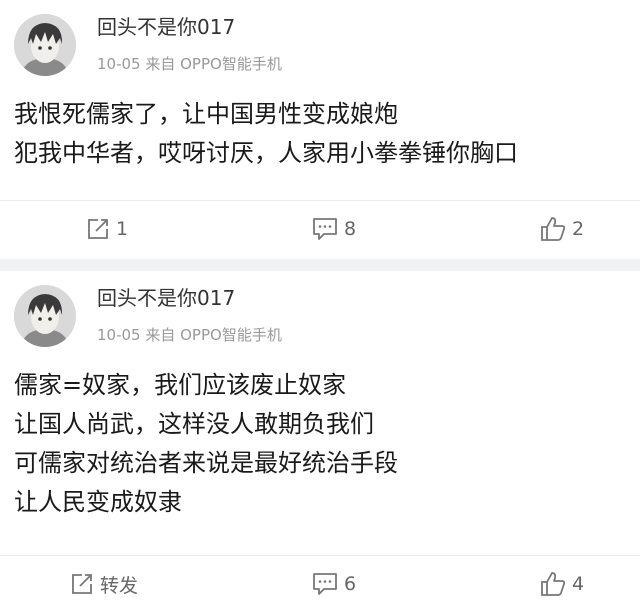 This screenshot has height=614, width=640. What do you see at coordinates (320, 265) in the screenshot?
I see `post-divider` at bounding box center [320, 265].